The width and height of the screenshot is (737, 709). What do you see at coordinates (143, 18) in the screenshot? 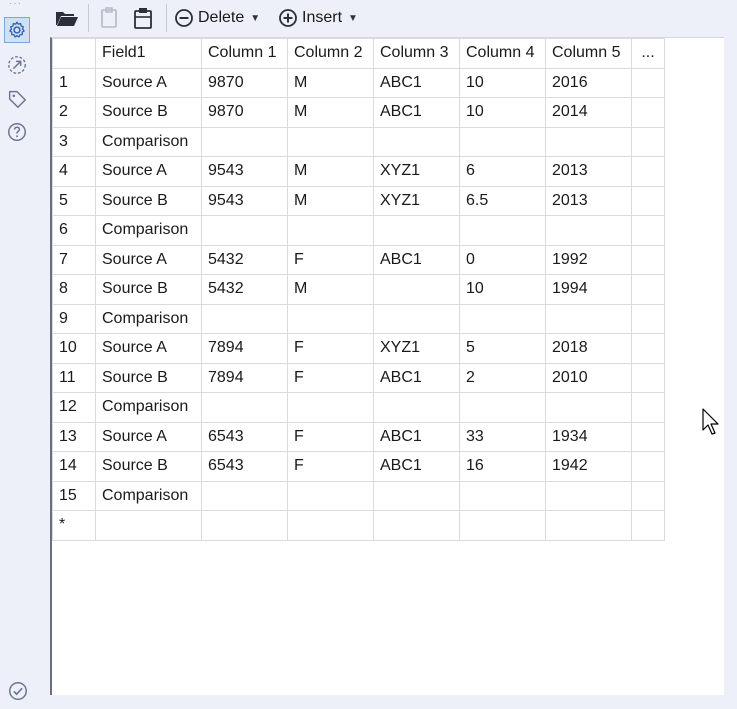
I see `paste-button` at bounding box center [143, 18].